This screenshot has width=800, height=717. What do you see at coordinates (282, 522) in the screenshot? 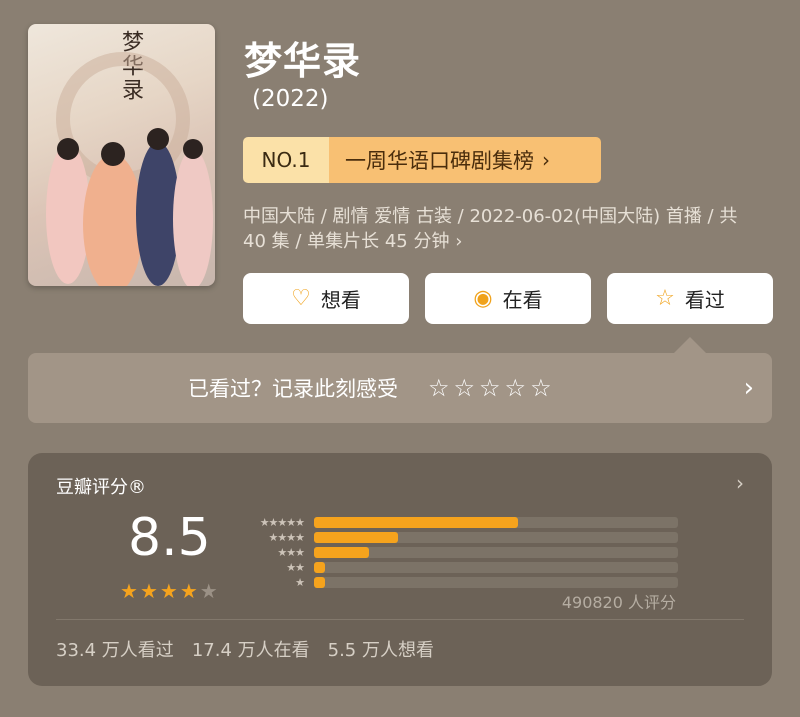
I see `star-level-label: ★★★★★` at bounding box center [282, 522].